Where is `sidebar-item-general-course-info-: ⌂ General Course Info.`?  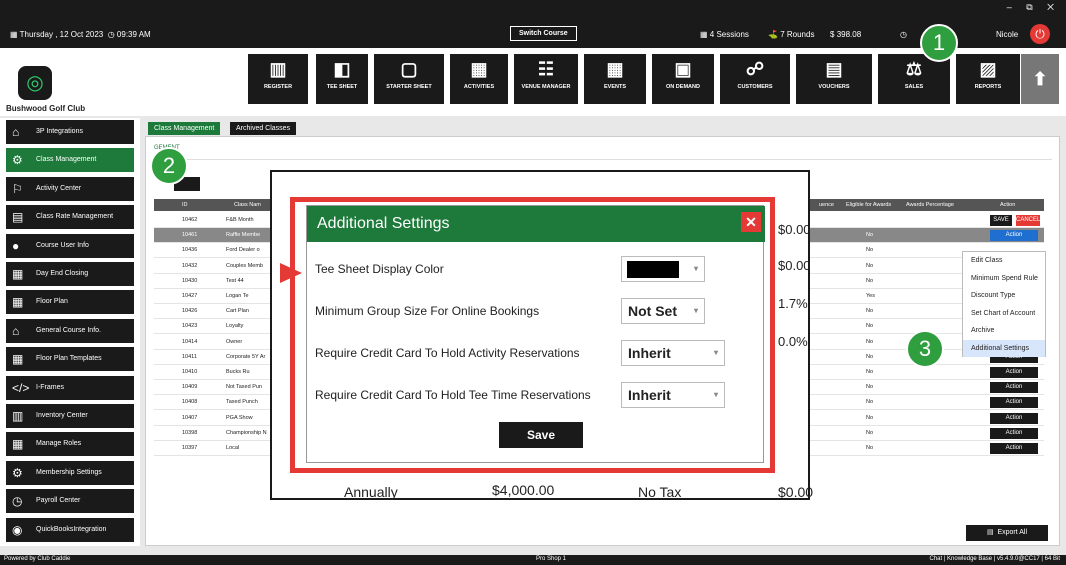 sidebar-item-general-course-info-: ⌂ General Course Info. is located at coordinates (70, 330).